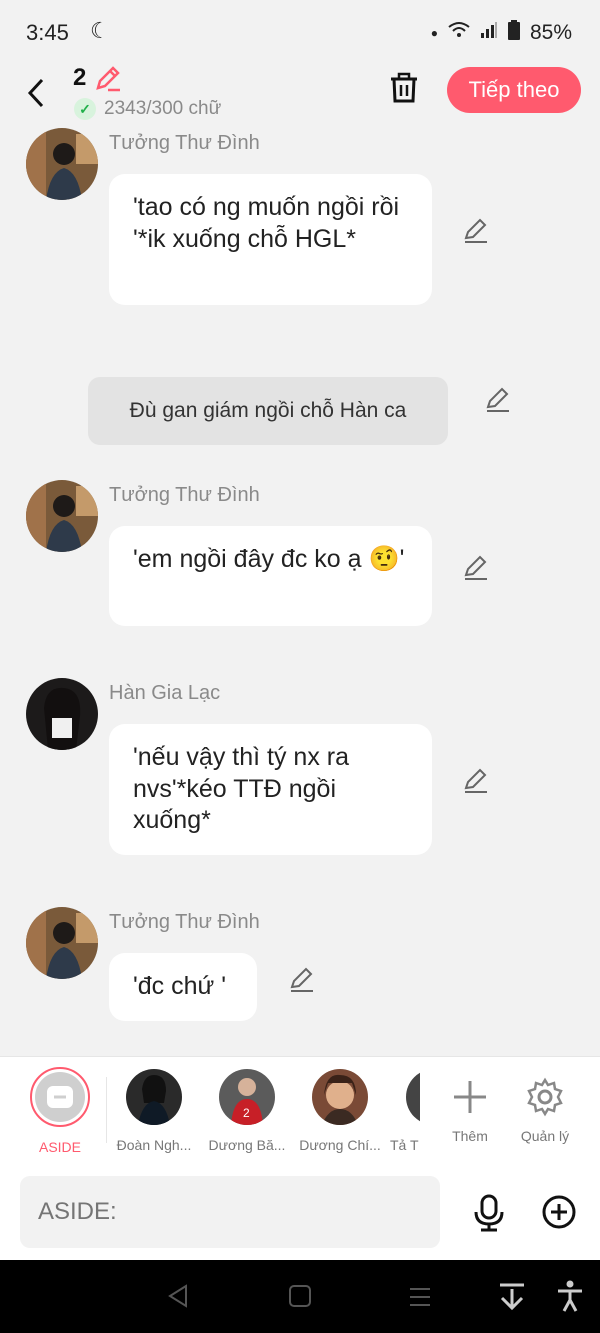  Describe the element at coordinates (247, 1097) in the screenshot. I see `avatar: 2` at that location.